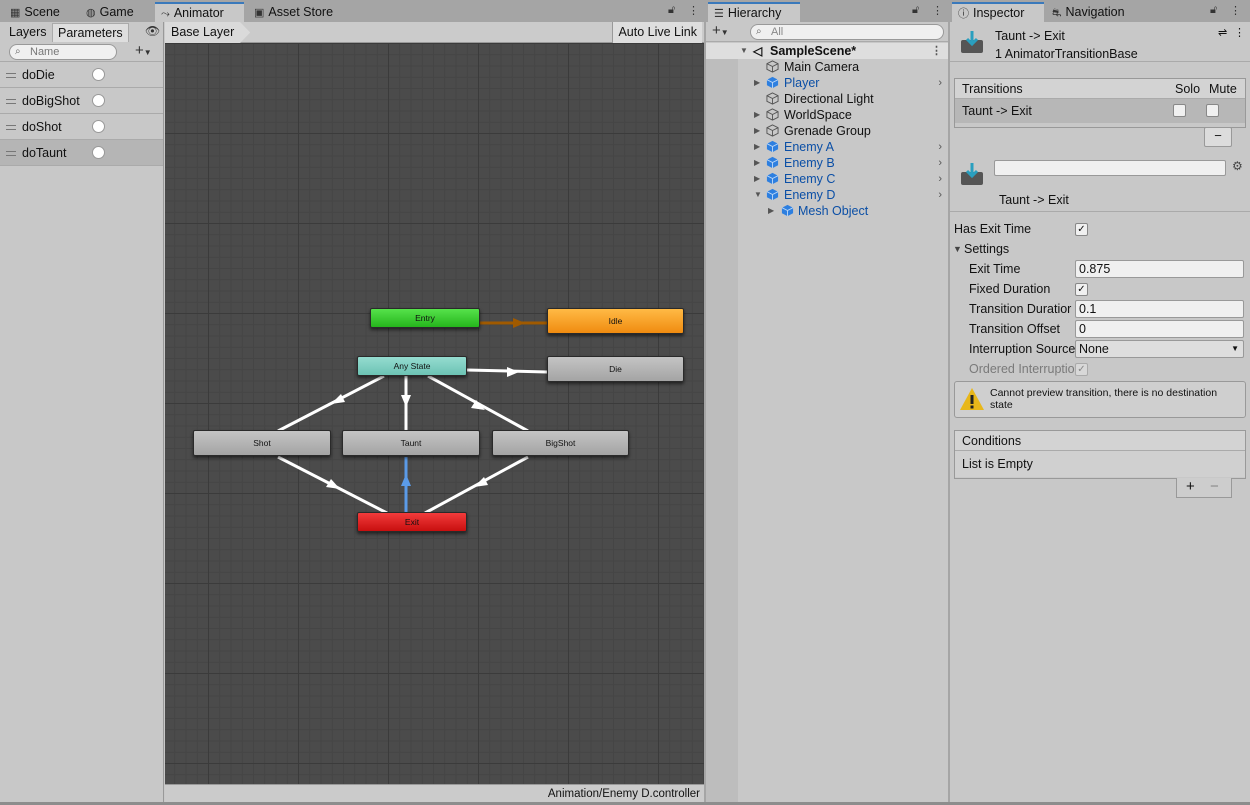  Describe the element at coordinates (827, 211) in the screenshot. I see `hierarchy-item: ▶ Mesh Object` at that location.